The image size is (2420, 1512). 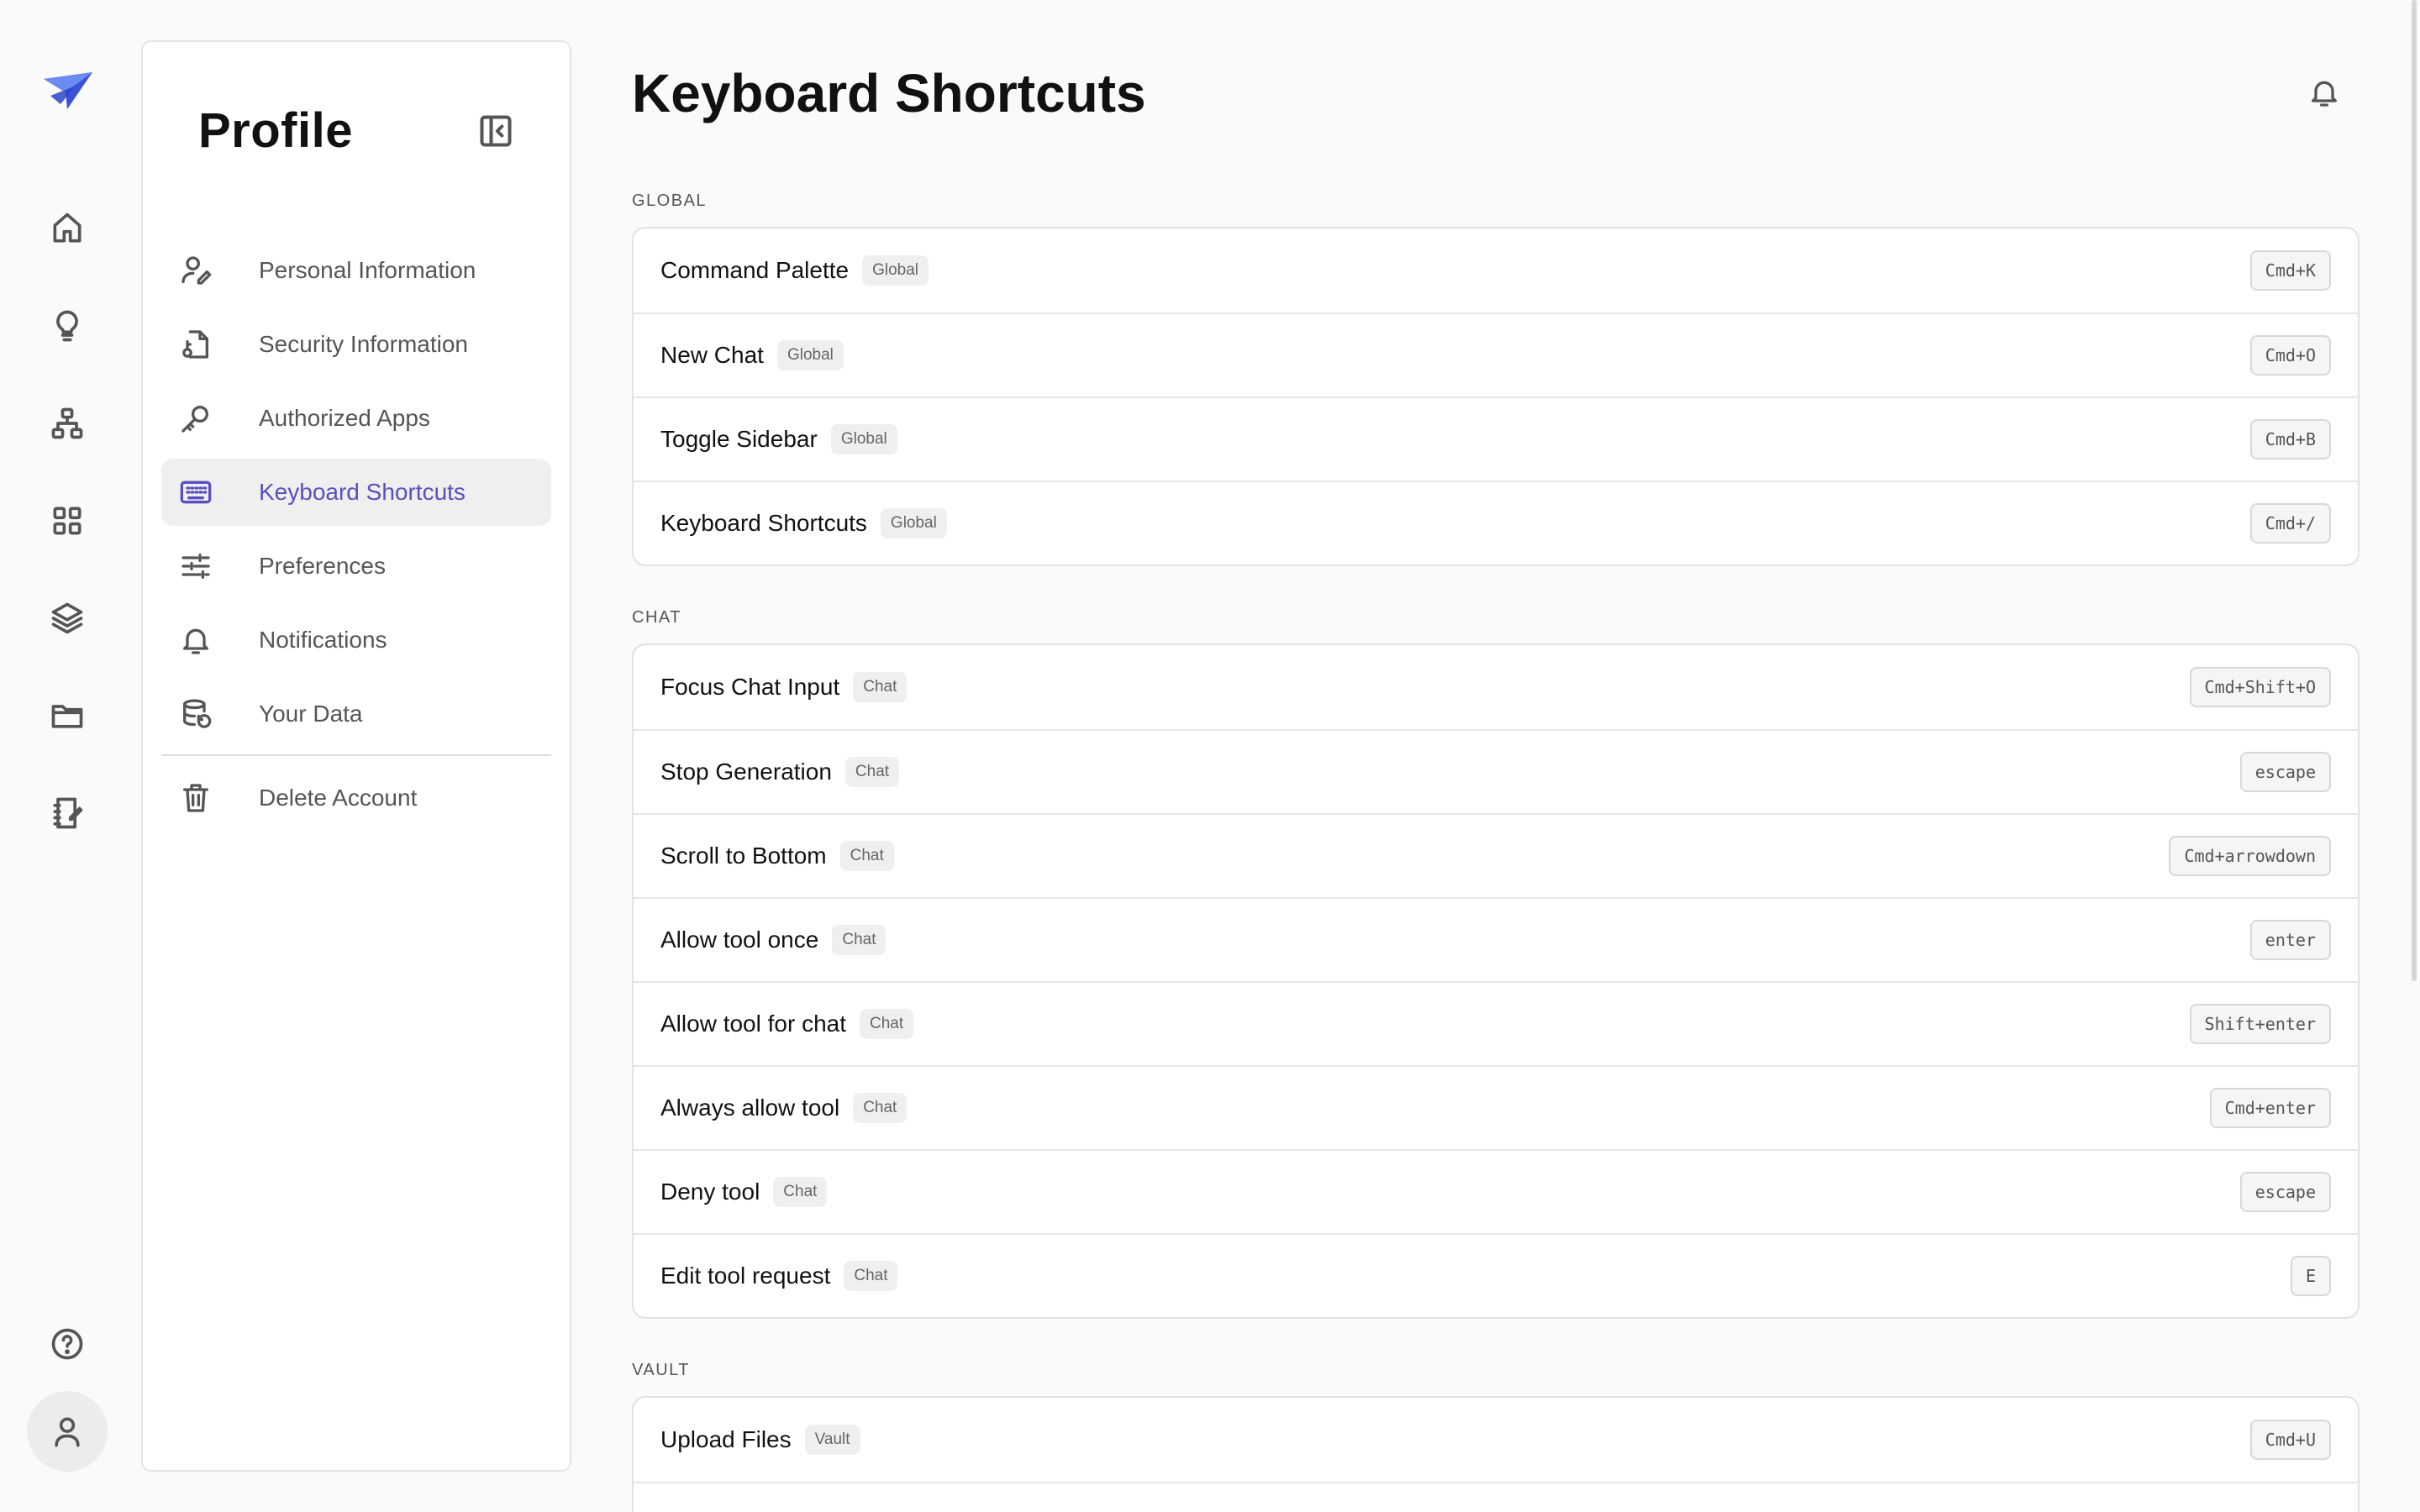 I want to click on shortcut-key: Cmd+K, so click(x=2290, y=270).